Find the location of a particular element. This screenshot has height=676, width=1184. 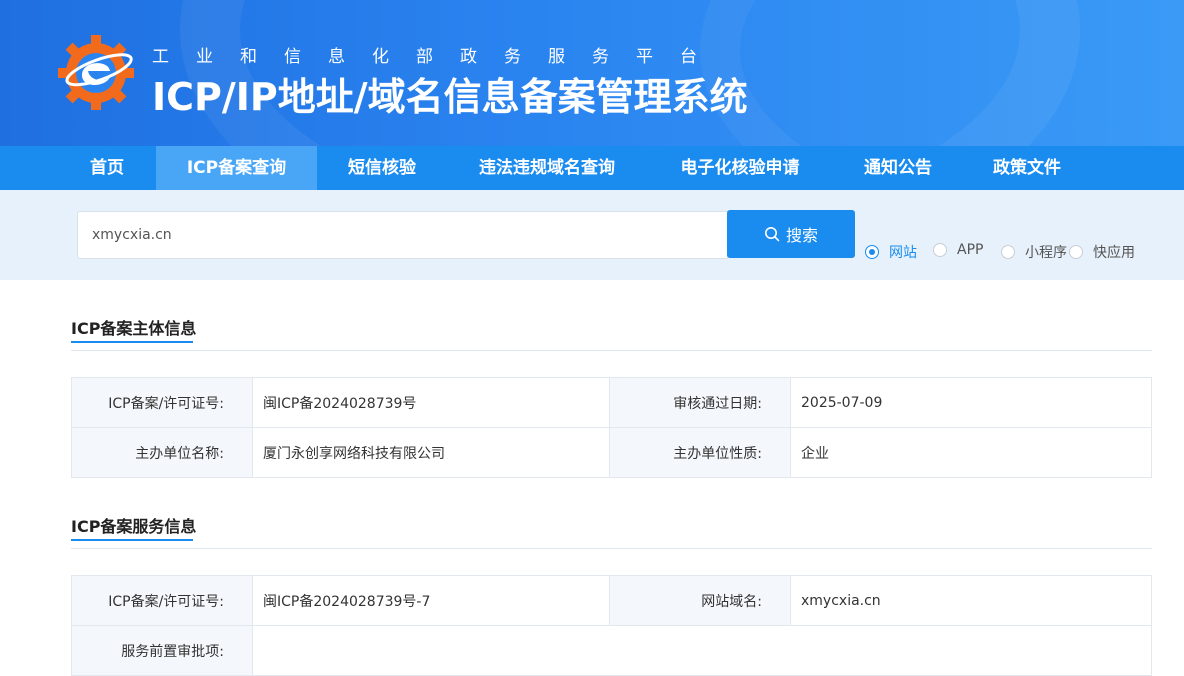

field-label: 服务前置审批项: is located at coordinates (162, 650).